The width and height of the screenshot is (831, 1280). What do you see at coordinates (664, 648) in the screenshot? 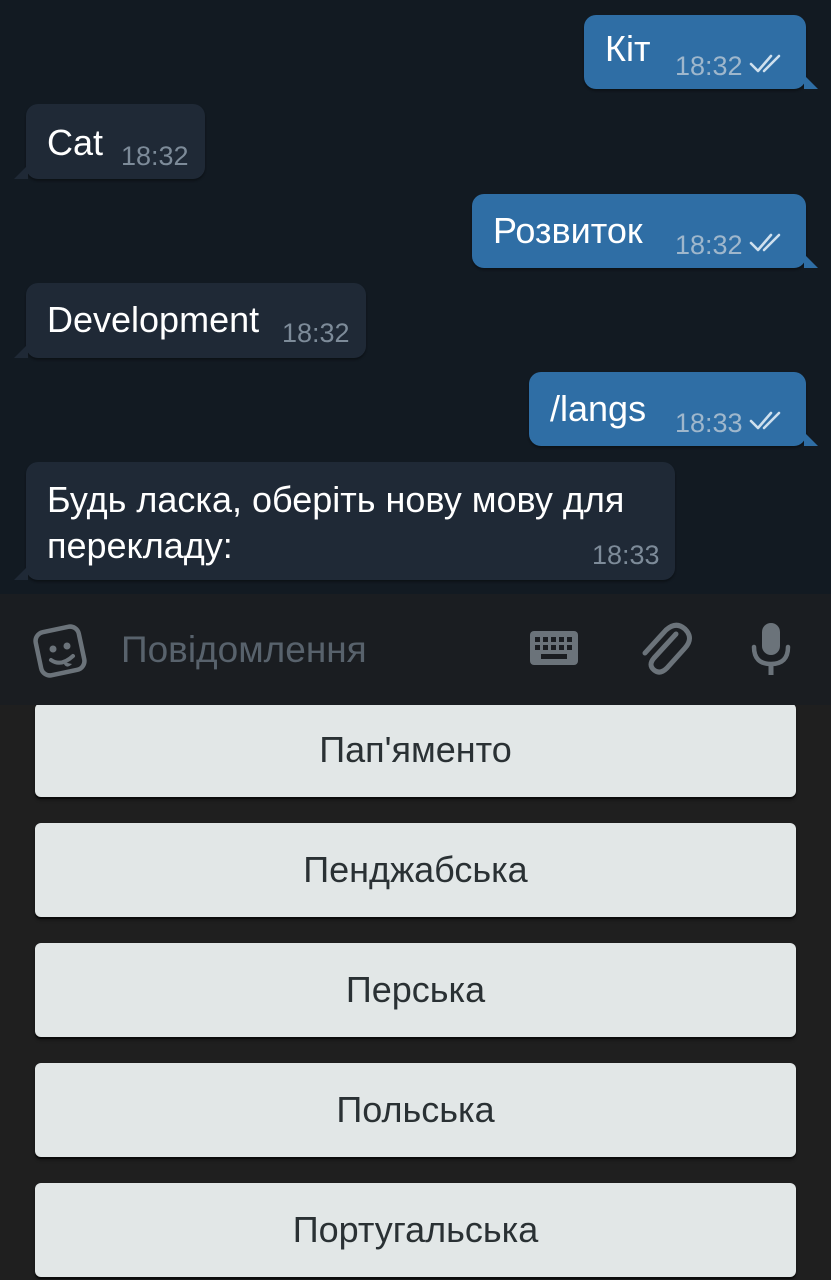
I see `attach-icon` at bounding box center [664, 648].